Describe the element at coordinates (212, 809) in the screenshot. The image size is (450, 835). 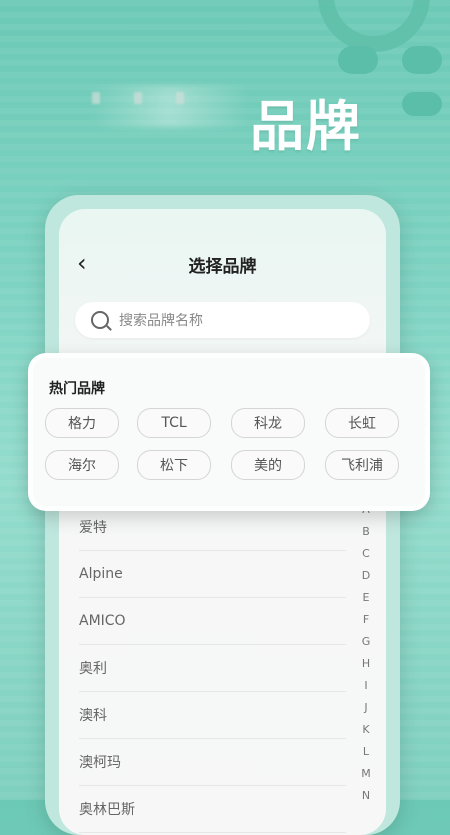
I see `list-item: 奥林巴斯` at that location.